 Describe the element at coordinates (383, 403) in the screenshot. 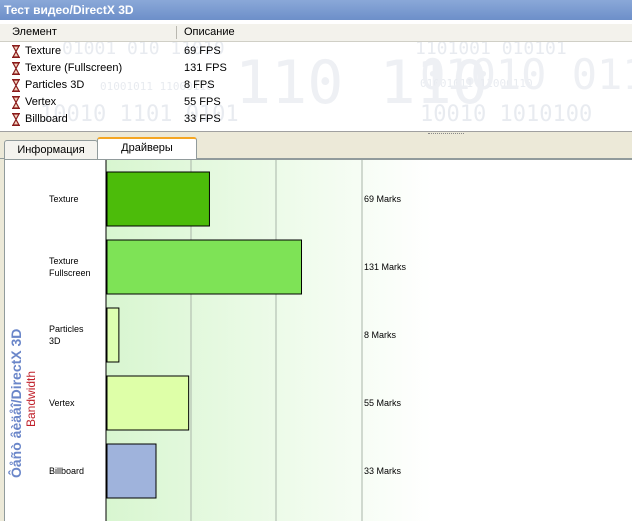

I see `value-label: 55 Marks` at that location.